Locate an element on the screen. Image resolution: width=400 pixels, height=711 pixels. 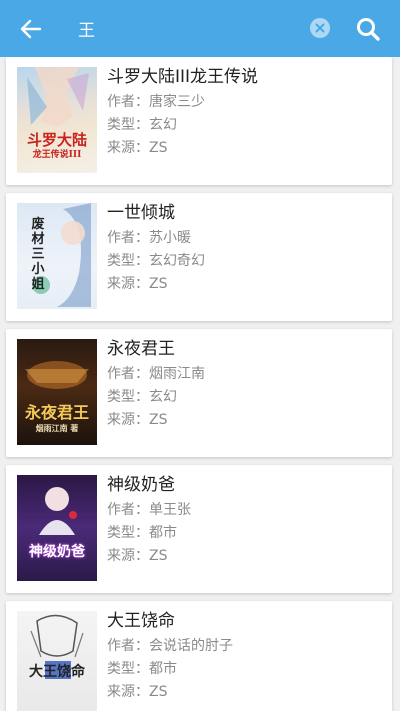
search-input: 王 is located at coordinates (199, 28).